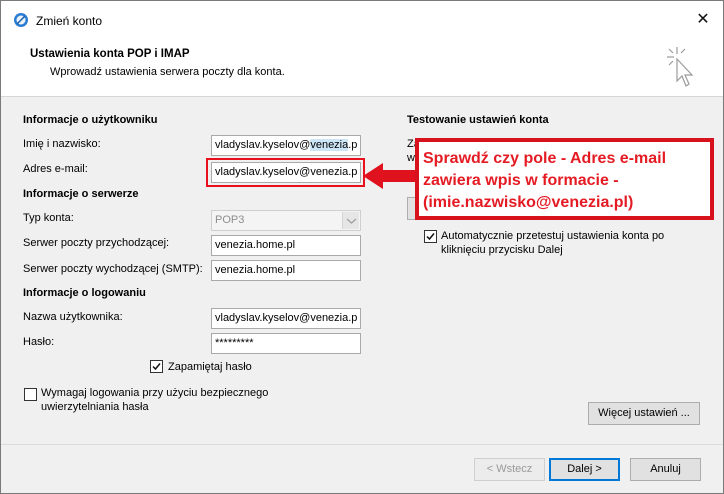 The height and width of the screenshot is (494, 724). What do you see at coordinates (96, 243) in the screenshot?
I see `incoming-server-label: Serwer poczty przychodzącej:` at bounding box center [96, 243].